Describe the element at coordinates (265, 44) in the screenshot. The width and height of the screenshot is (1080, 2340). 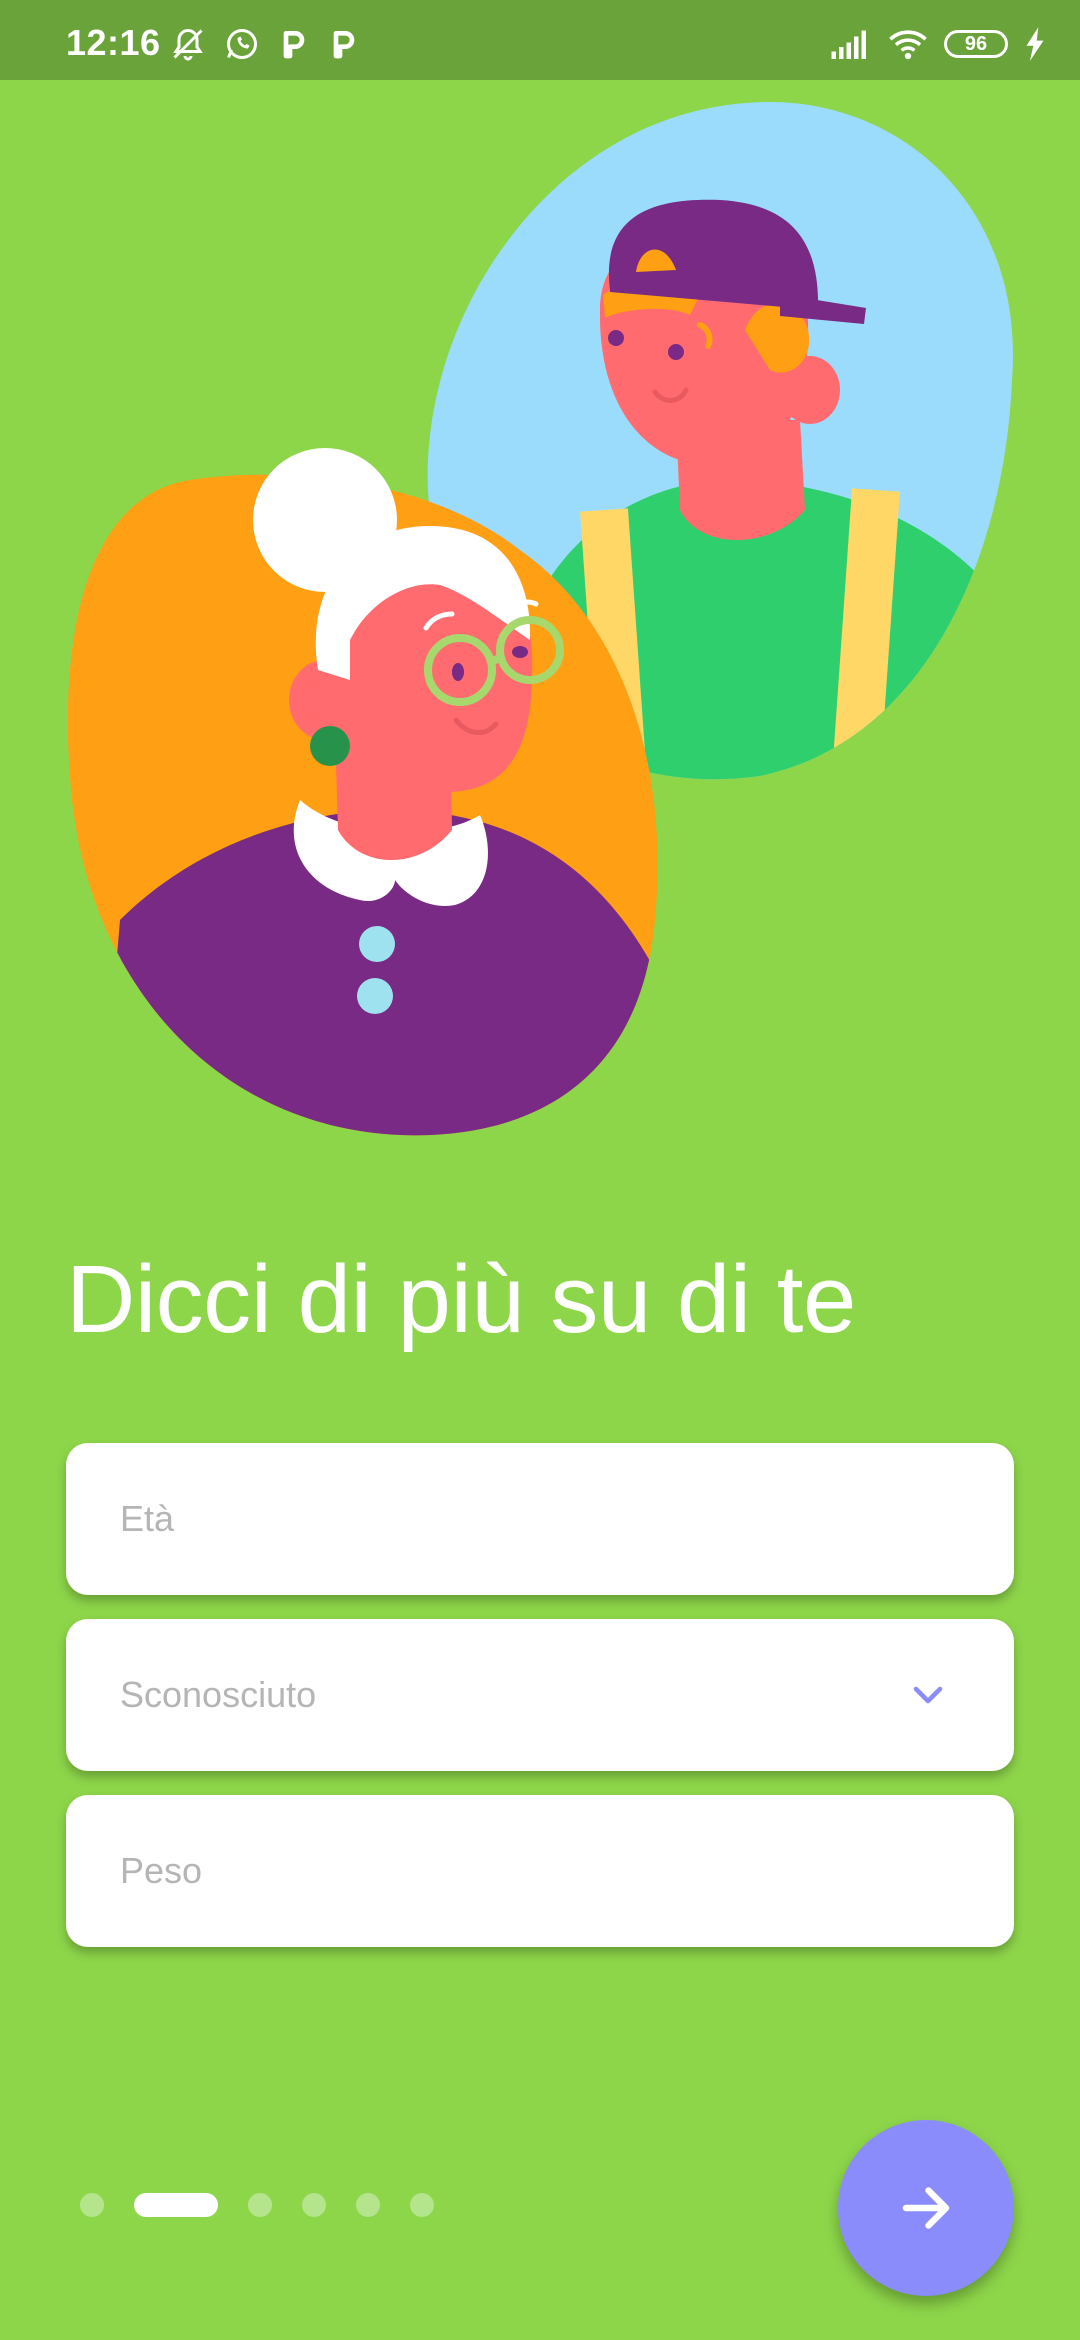
I see `status-notification-icons` at that location.